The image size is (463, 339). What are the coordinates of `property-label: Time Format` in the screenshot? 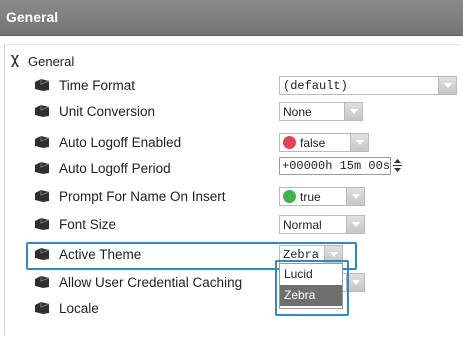 It's located at (97, 85).